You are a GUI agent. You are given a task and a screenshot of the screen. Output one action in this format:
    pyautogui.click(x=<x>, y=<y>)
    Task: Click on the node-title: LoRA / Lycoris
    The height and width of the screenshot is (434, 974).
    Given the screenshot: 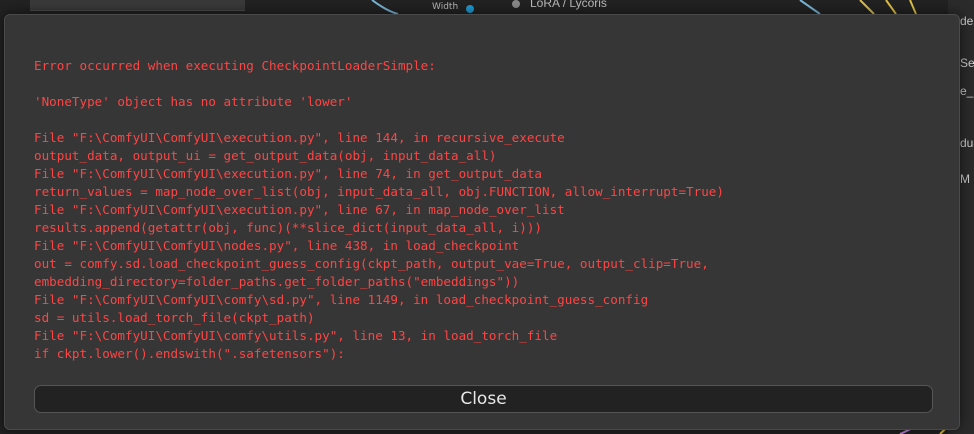 What is the action you would take?
    pyautogui.click(x=568, y=5)
    